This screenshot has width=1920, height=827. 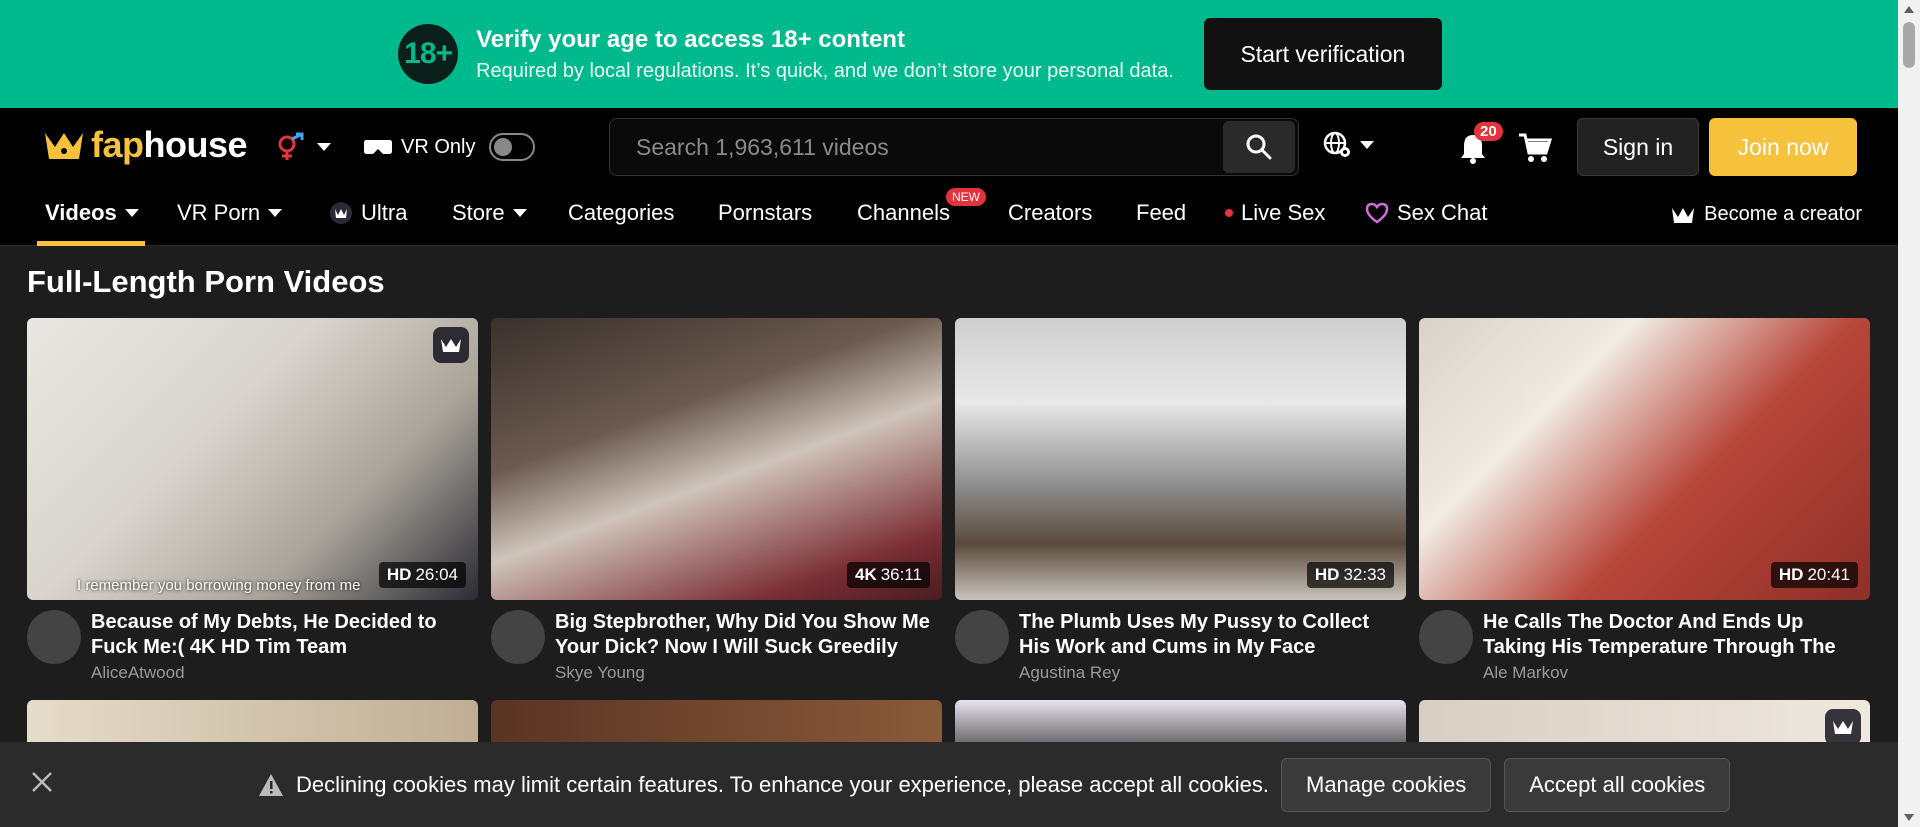 What do you see at coordinates (1050, 213) in the screenshot?
I see `nav-creators: Creators` at bounding box center [1050, 213].